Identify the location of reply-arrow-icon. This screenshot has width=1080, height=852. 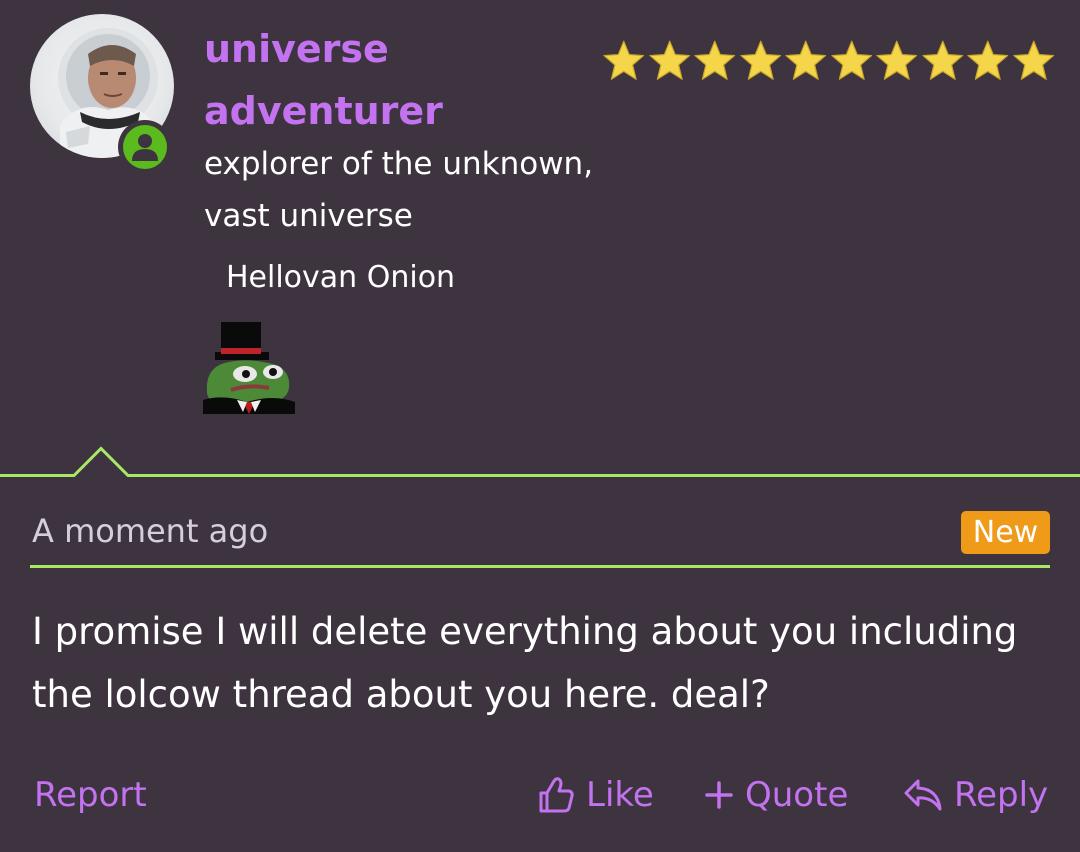
(923, 795).